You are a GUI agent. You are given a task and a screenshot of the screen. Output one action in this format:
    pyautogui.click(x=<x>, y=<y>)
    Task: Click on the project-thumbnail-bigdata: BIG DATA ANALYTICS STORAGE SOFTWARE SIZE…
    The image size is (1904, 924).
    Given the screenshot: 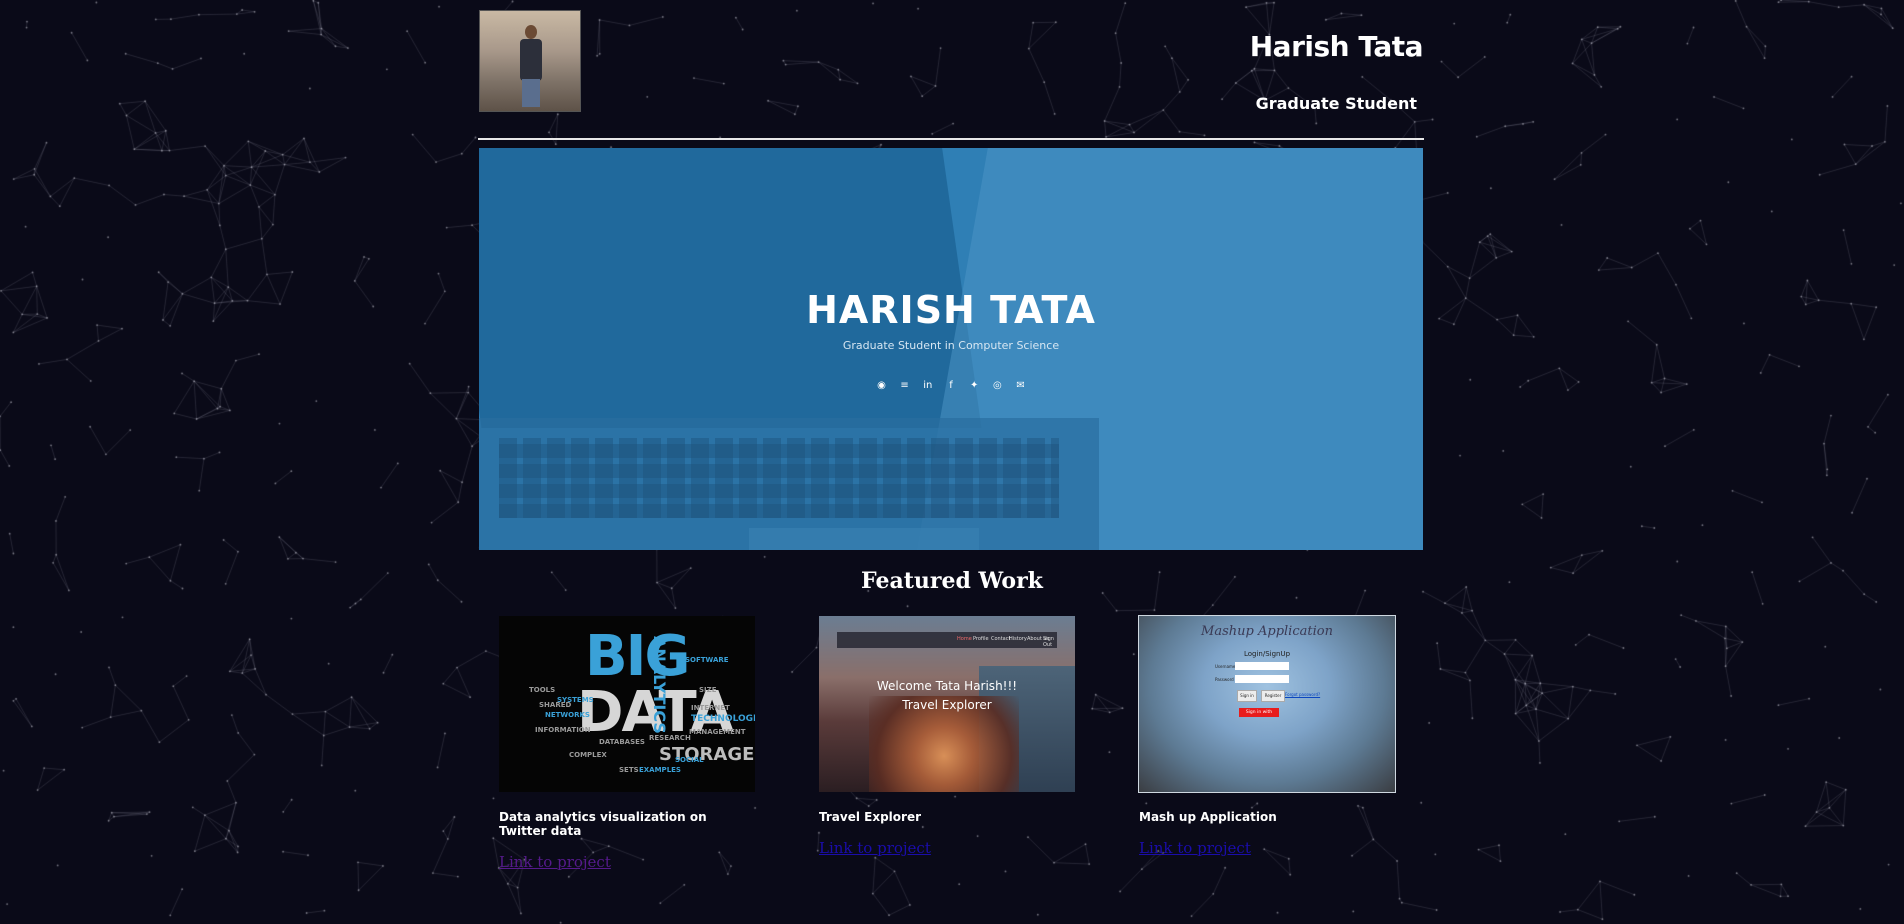 What is the action you would take?
    pyautogui.click(x=627, y=704)
    